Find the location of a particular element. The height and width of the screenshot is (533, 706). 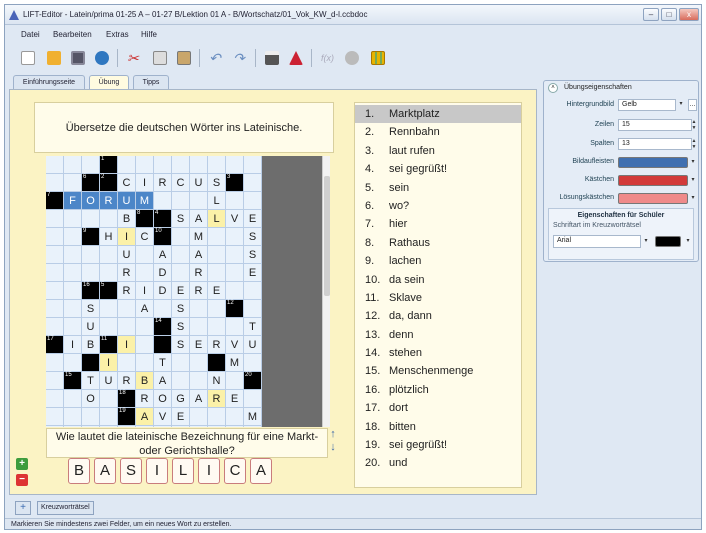

minimize-button: – is located at coordinates (651, 14).